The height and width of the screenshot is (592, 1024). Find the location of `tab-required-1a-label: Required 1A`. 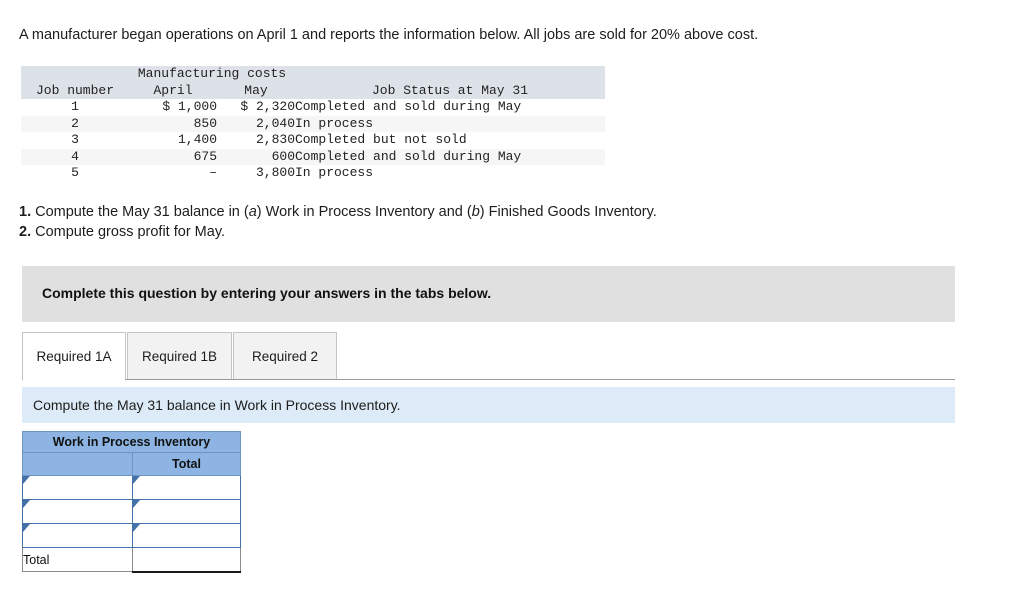

tab-required-1a-label: Required 1A is located at coordinates (74, 356).